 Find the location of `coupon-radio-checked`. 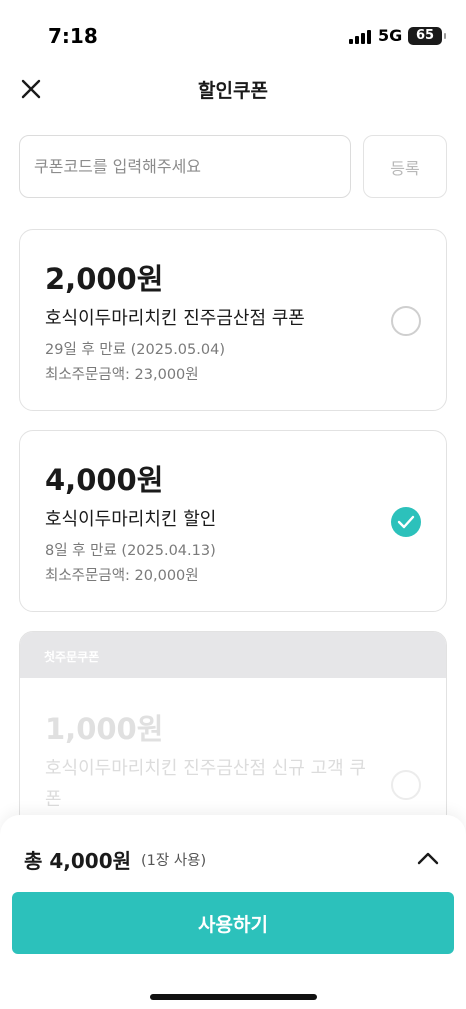

coupon-radio-checked is located at coordinates (406, 522).